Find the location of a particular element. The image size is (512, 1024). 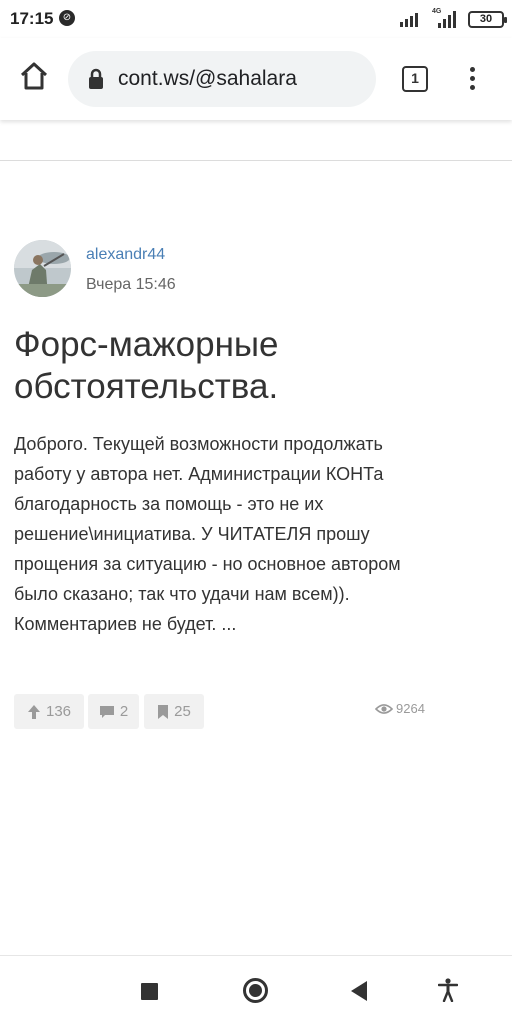

more-vert-icon is located at coordinates (472, 79).